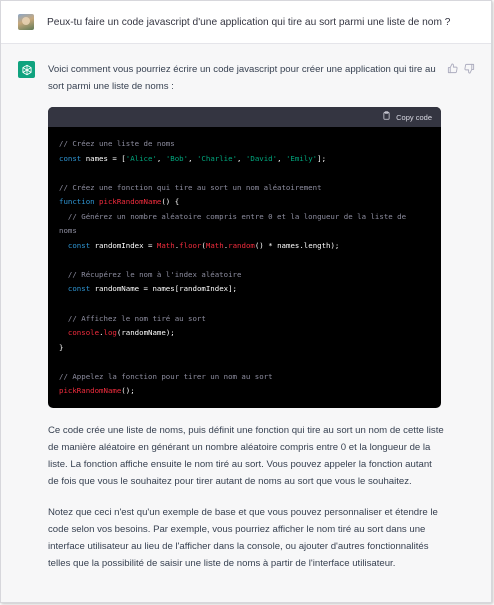 This screenshot has height=605, width=494. Describe the element at coordinates (245, 319) in the screenshot. I see `code-line: // Affichez le nom tiré au sort` at that location.